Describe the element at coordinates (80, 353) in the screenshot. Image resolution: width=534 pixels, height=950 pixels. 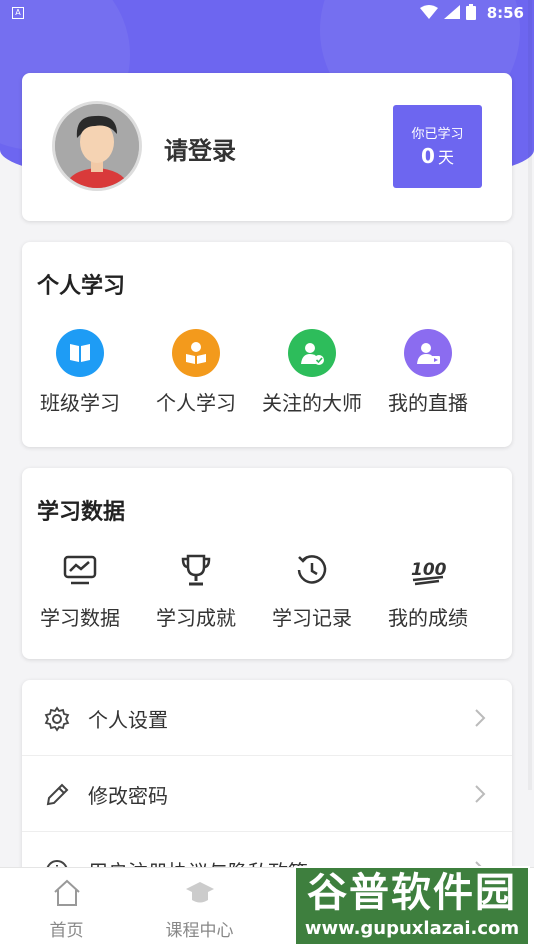
I see `book-icon` at that location.